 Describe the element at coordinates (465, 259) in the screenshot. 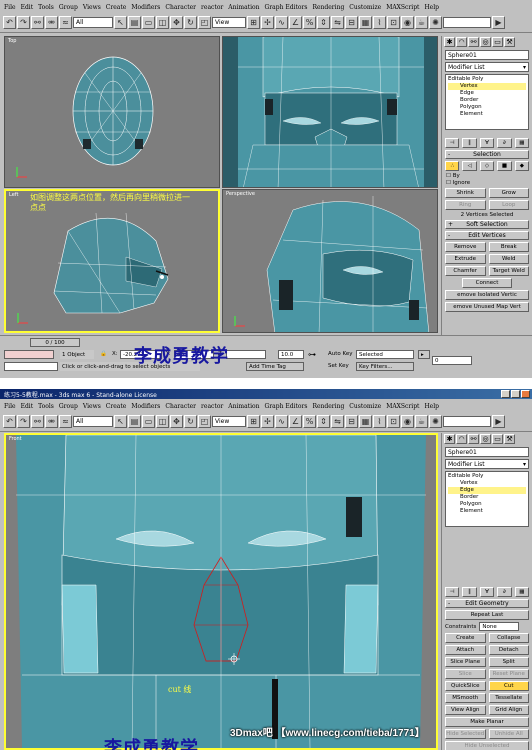

I see `extrude-button: Extrude` at that location.